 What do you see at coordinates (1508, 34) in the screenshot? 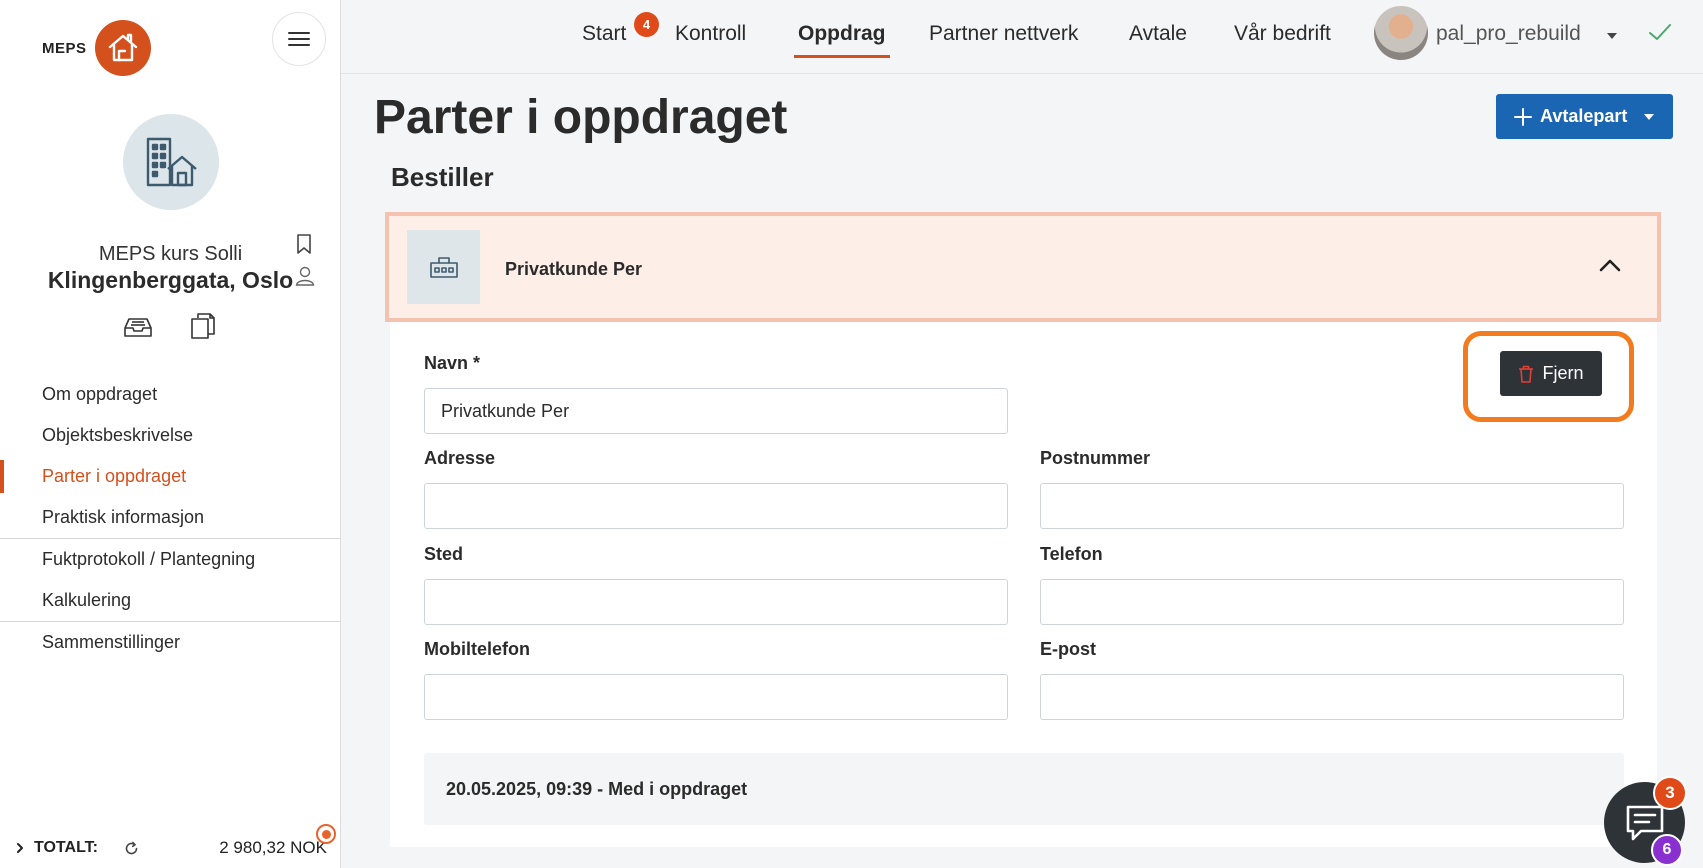
I see `username: pal_pro_rebuild` at bounding box center [1508, 34].